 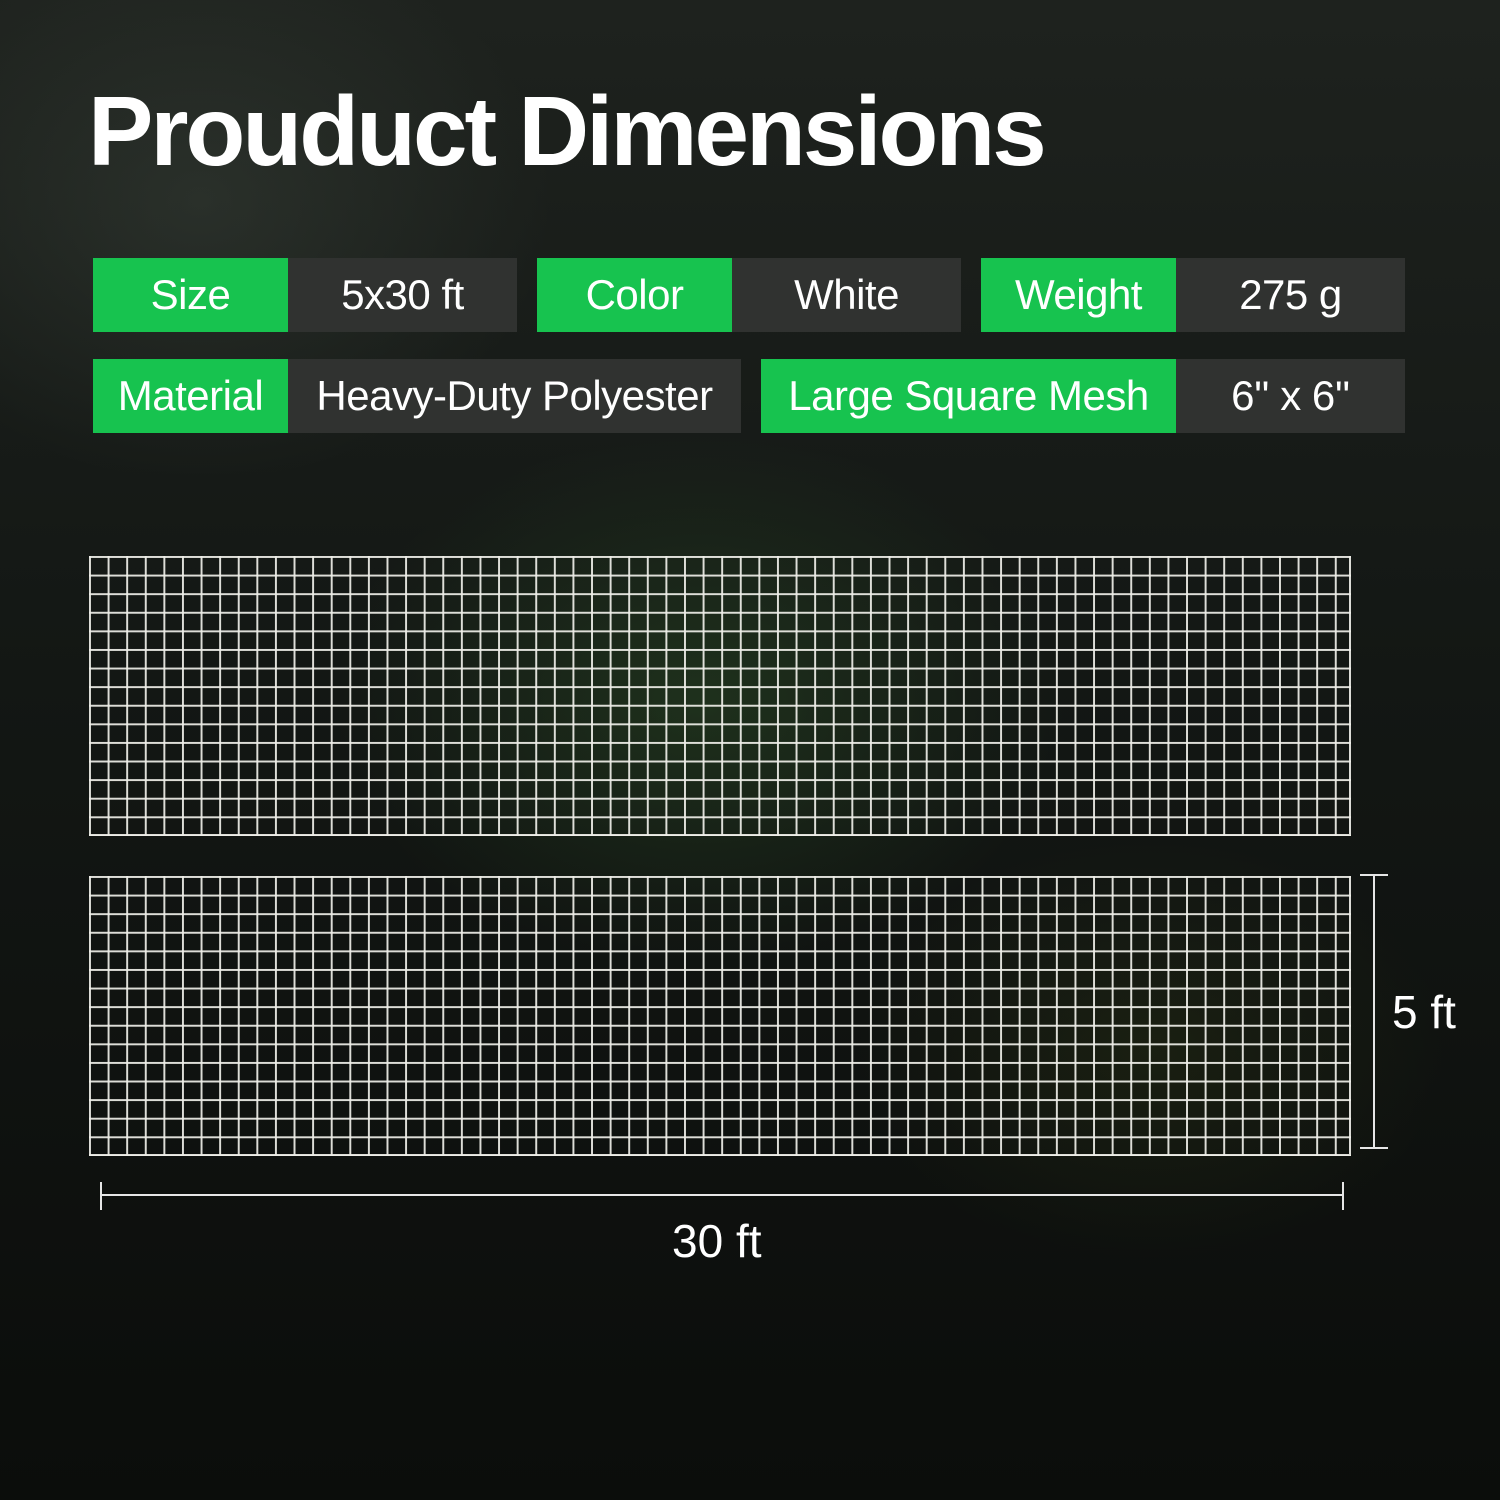 I want to click on width-dimension-label: 30 ft, so click(x=717, y=1241).